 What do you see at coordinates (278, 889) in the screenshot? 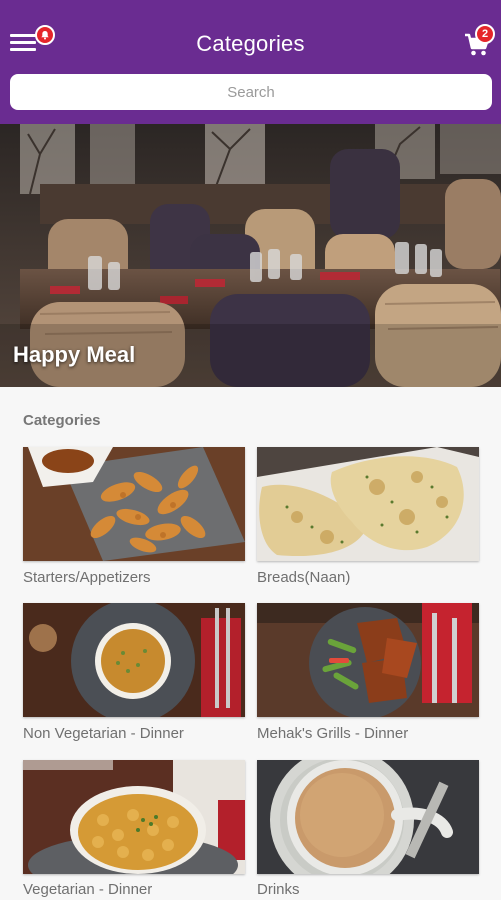
I see `category-label: Drinks` at bounding box center [278, 889].